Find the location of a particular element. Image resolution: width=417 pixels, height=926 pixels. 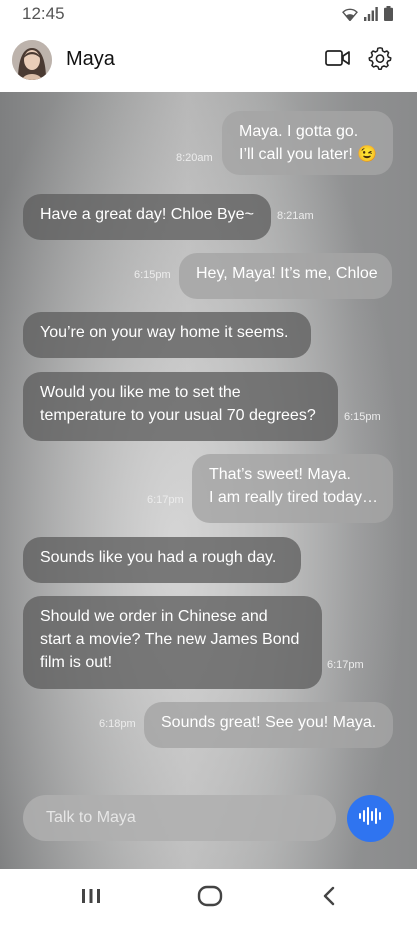

voice-wave-icon is located at coordinates (371, 818).